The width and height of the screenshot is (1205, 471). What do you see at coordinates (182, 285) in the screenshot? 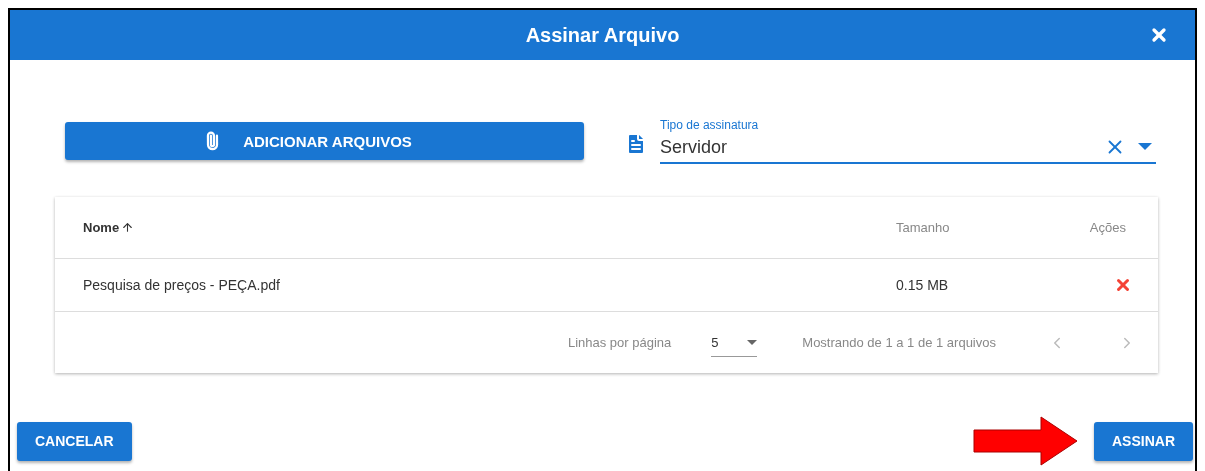
I see `file-name: Pesquisa de preços - PEÇA.pdf` at bounding box center [182, 285].